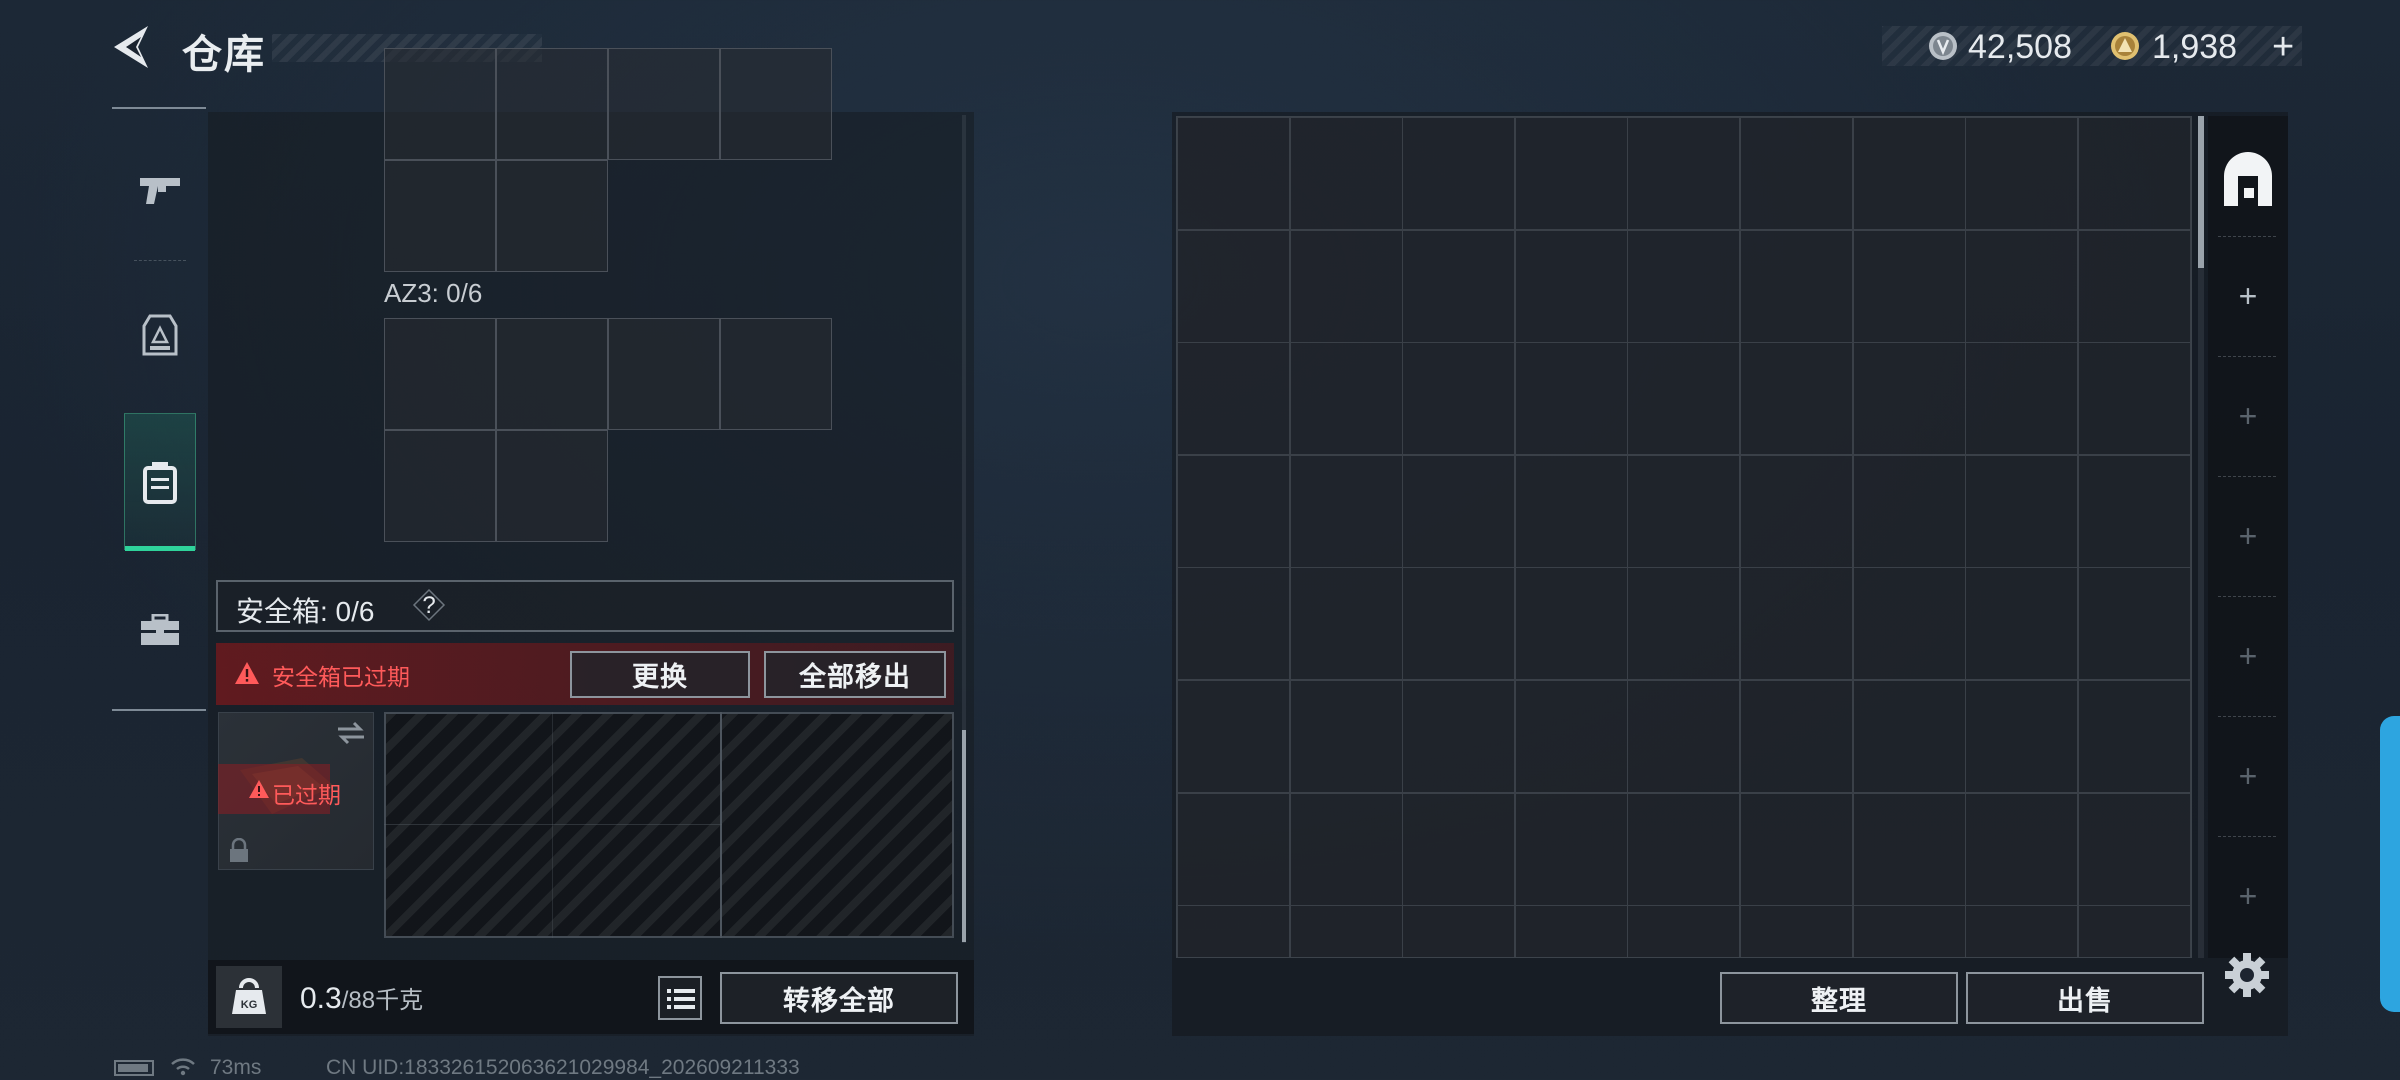 Image resolution: width=2400 pixels, height=1080 pixels. What do you see at coordinates (839, 998) in the screenshot?
I see `transfer-all-button: 转移全部` at bounding box center [839, 998].